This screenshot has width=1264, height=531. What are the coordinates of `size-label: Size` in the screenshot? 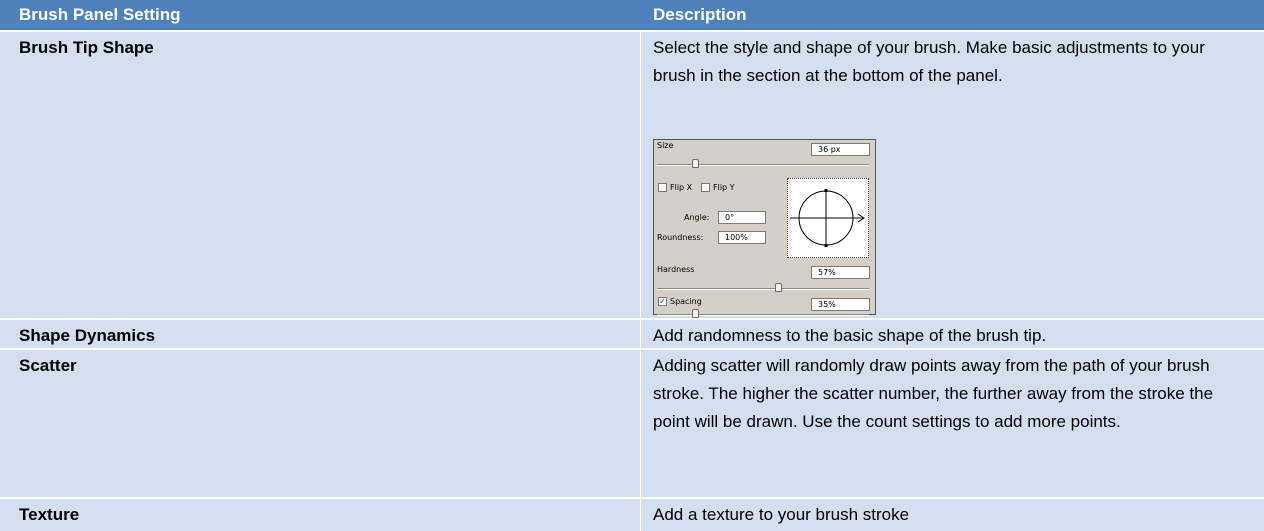 It's located at (665, 145).